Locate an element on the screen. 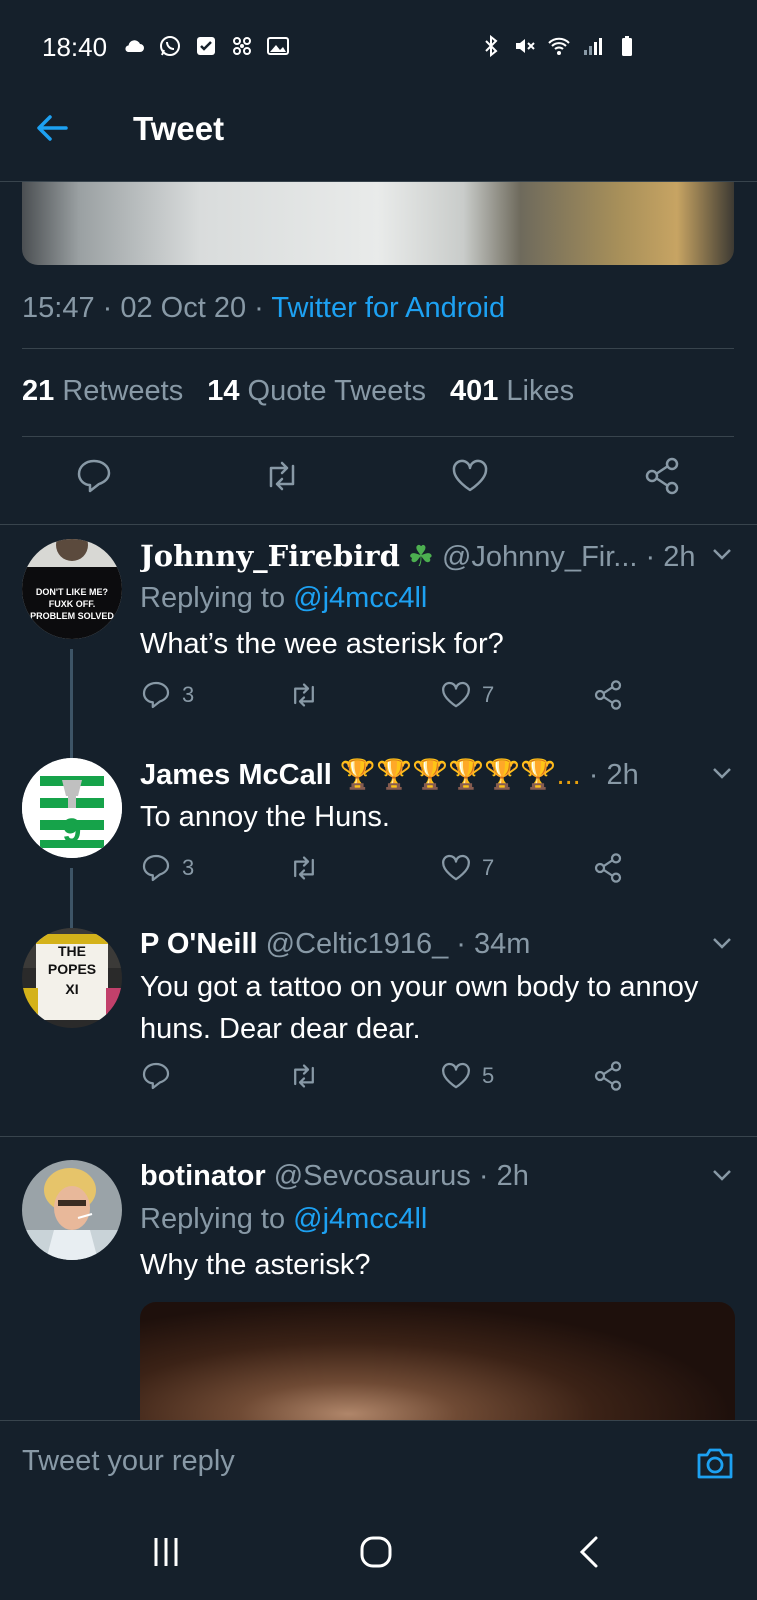 The height and width of the screenshot is (1600, 757). avatar-image: 9 is located at coordinates (72, 808).